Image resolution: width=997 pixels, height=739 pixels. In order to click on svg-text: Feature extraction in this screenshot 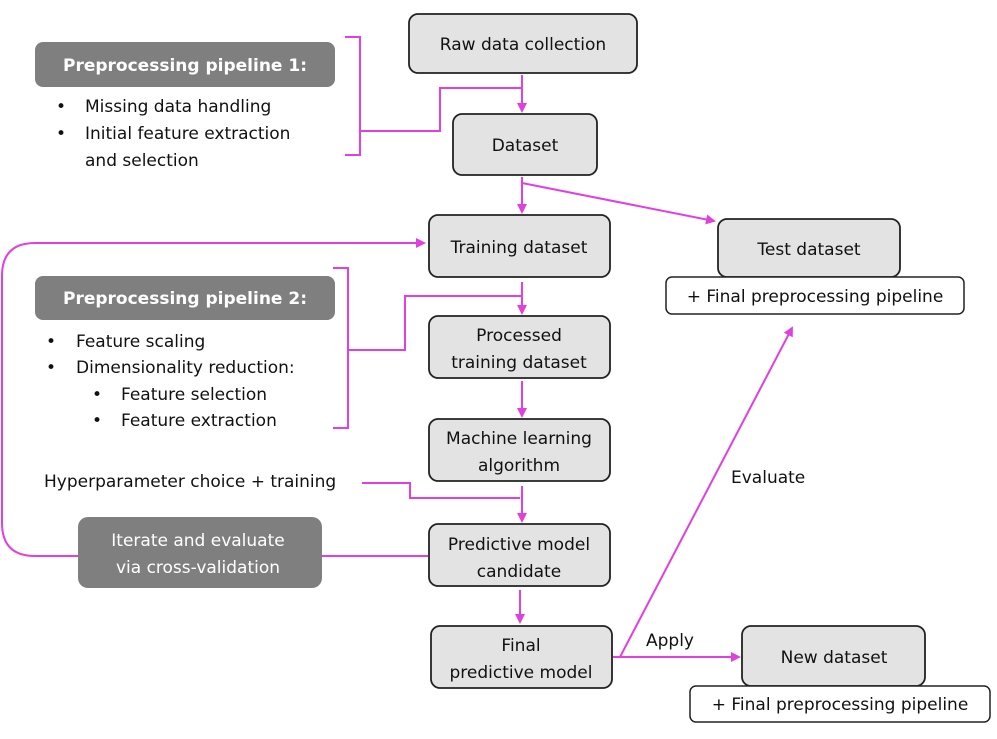, I will do `click(199, 421)`.